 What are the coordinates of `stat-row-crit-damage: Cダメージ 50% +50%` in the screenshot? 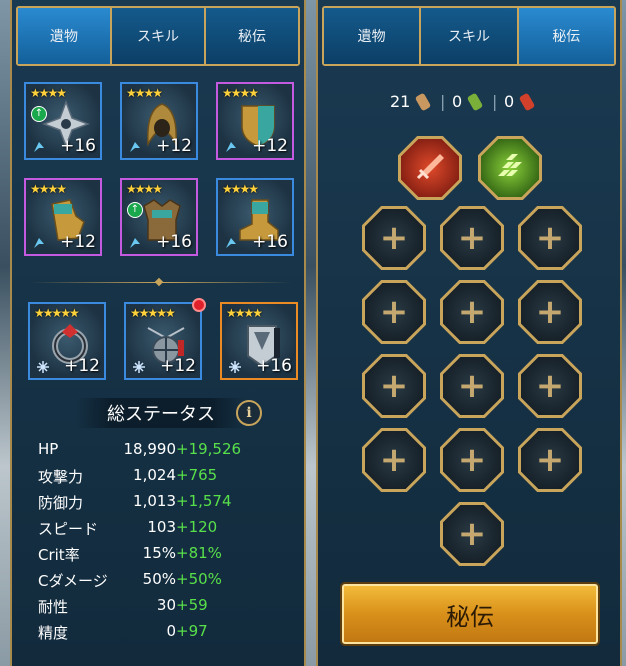 It's located at (173, 583).